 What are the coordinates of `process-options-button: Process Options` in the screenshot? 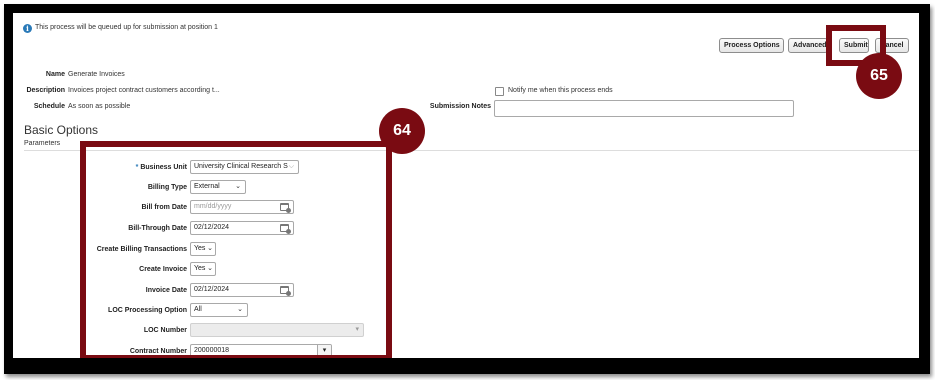 It's located at (751, 45).